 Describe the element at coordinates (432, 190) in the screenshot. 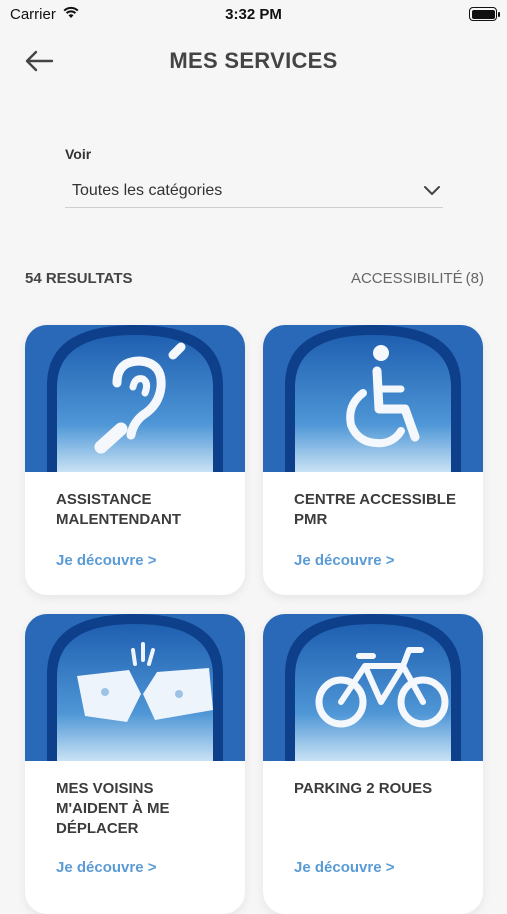

I see `chevron-down-icon` at that location.